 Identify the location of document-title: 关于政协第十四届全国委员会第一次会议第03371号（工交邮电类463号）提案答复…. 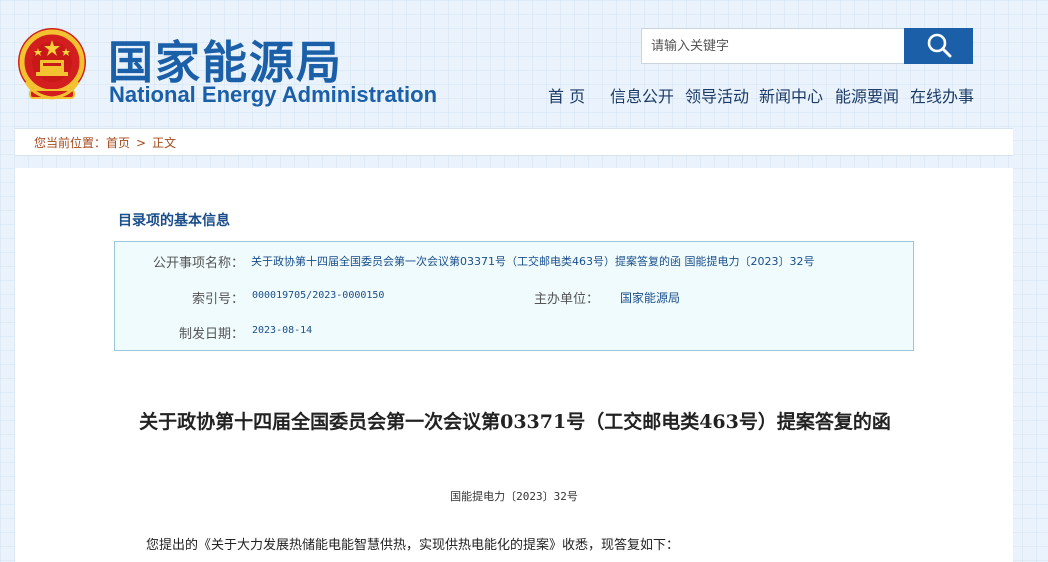
(515, 422).